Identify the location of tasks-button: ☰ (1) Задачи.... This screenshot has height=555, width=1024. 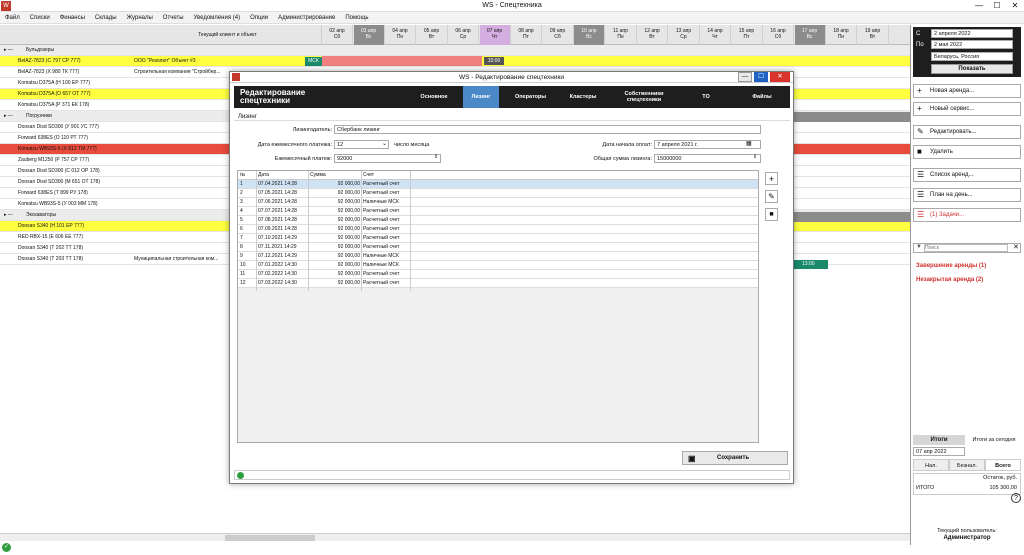
(967, 215).